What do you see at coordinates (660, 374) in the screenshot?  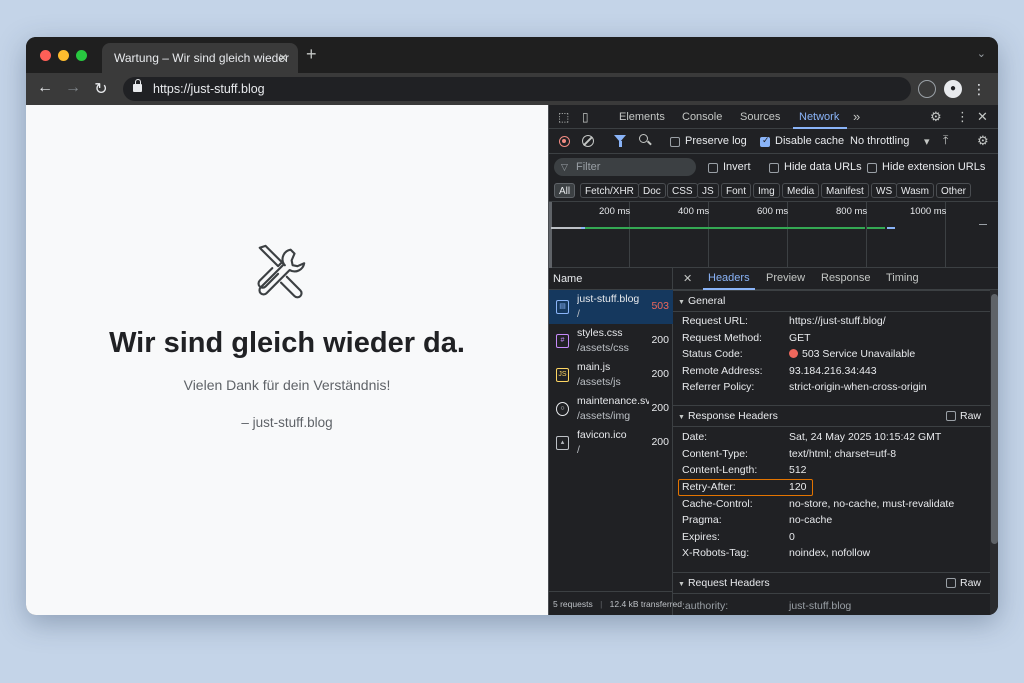 I see `request-status: 200` at bounding box center [660, 374].